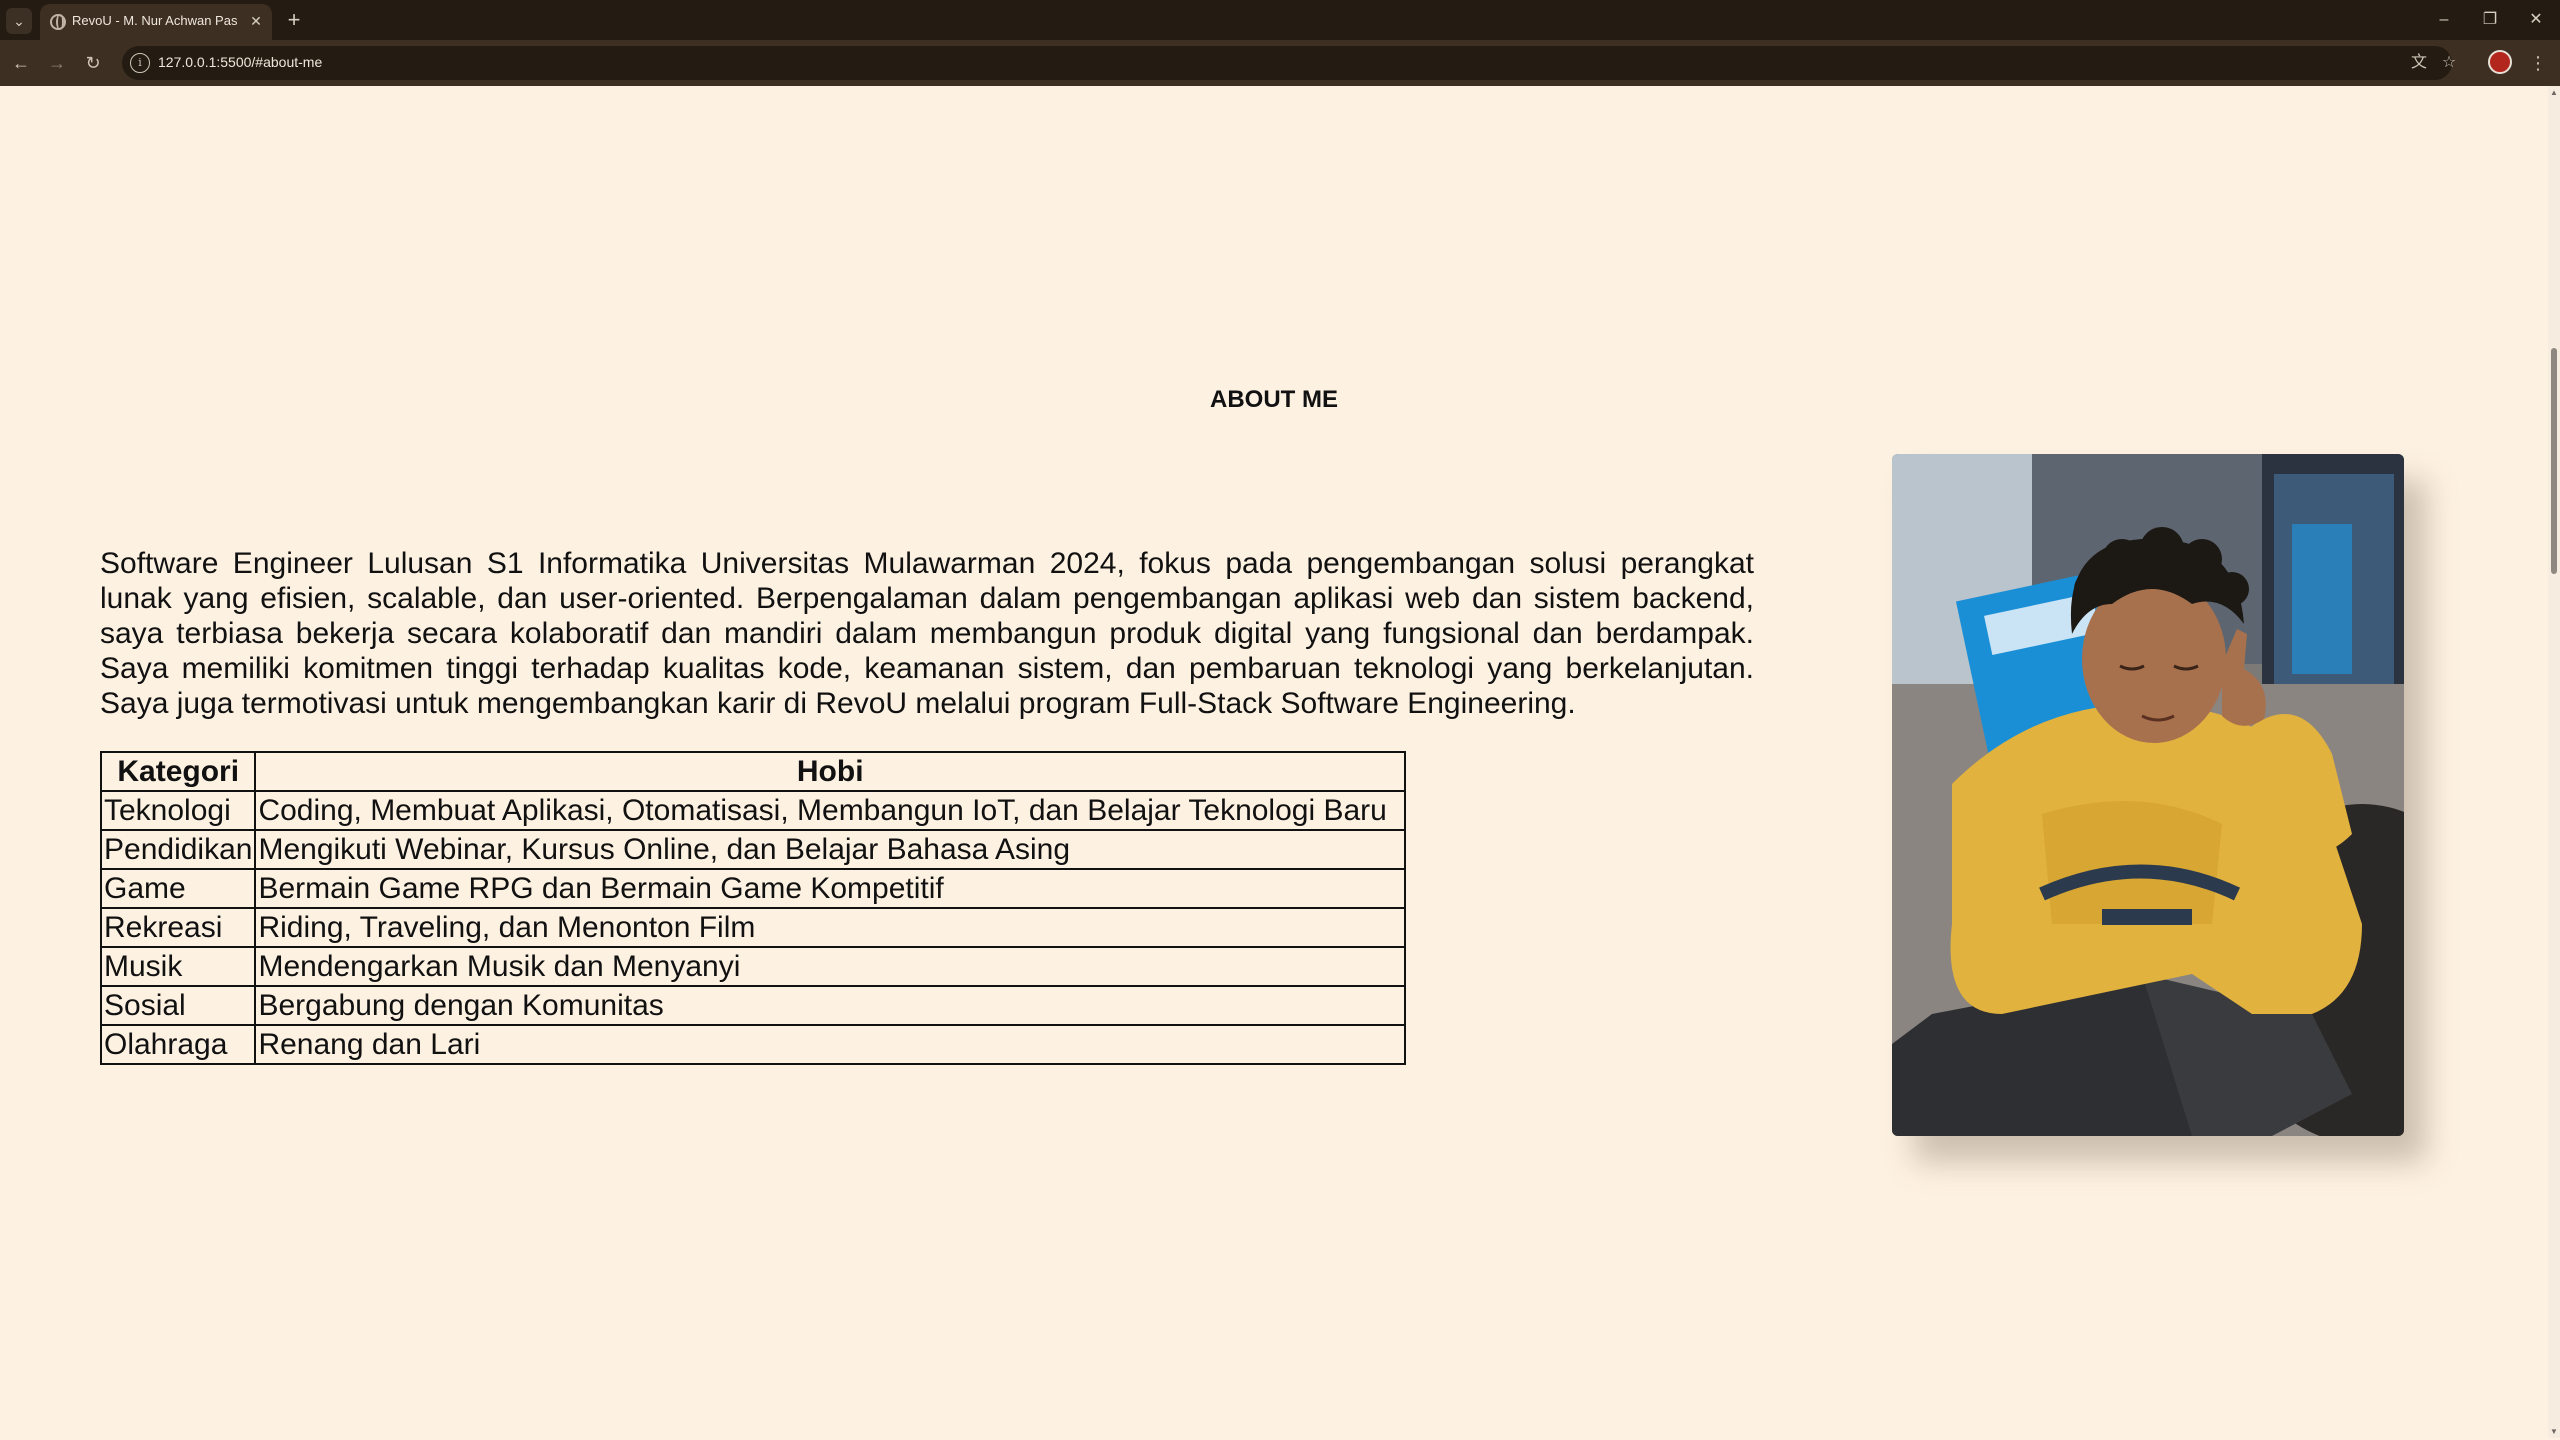 The height and width of the screenshot is (1440, 2560). Describe the element at coordinates (830, 966) in the screenshot. I see `cell-hobi: Mendengarkan Musik dan Menyanyi` at that location.